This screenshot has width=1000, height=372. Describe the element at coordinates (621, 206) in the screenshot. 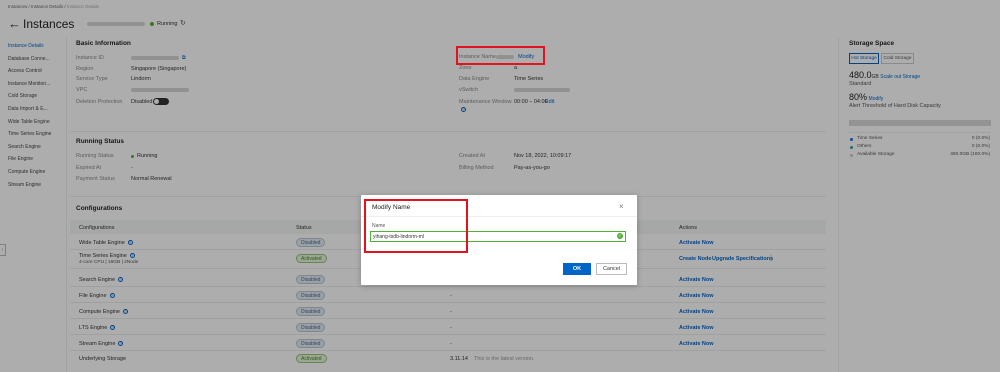

I see `close-icon: ×` at that location.